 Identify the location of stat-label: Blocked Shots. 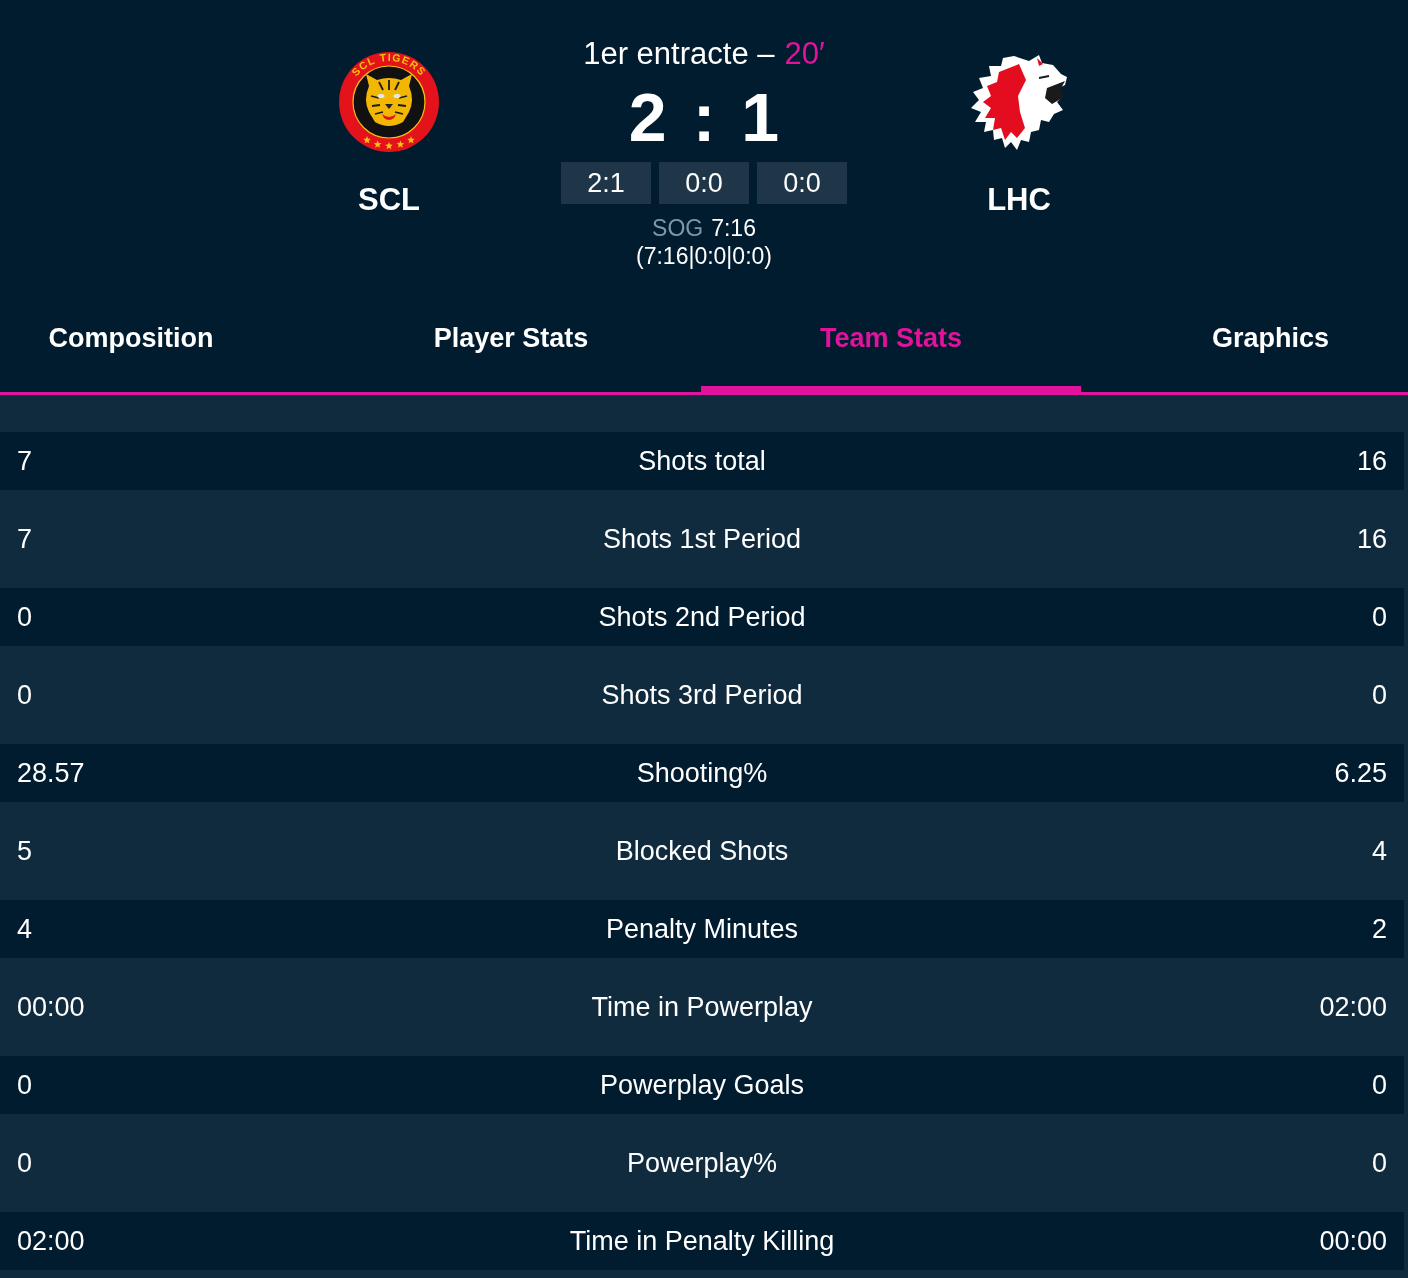
(702, 851).